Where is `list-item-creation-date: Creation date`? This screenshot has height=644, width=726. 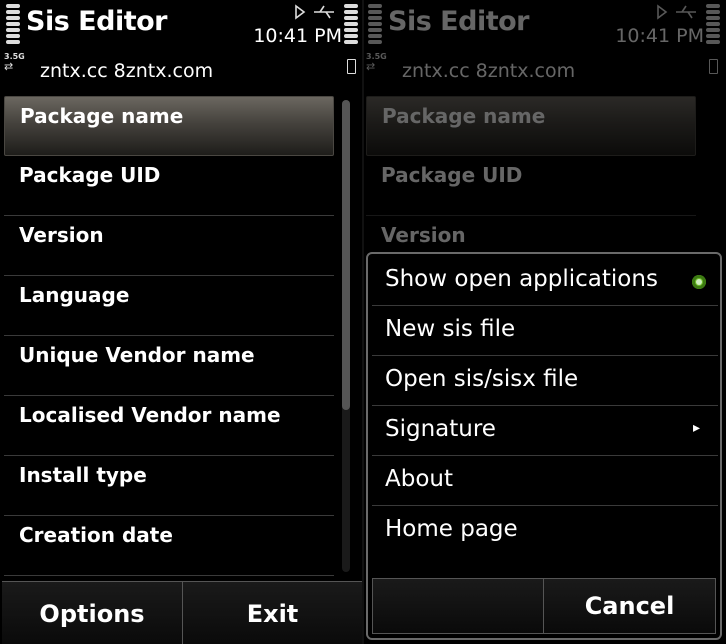
list-item-creation-date: Creation date is located at coordinates (169, 546).